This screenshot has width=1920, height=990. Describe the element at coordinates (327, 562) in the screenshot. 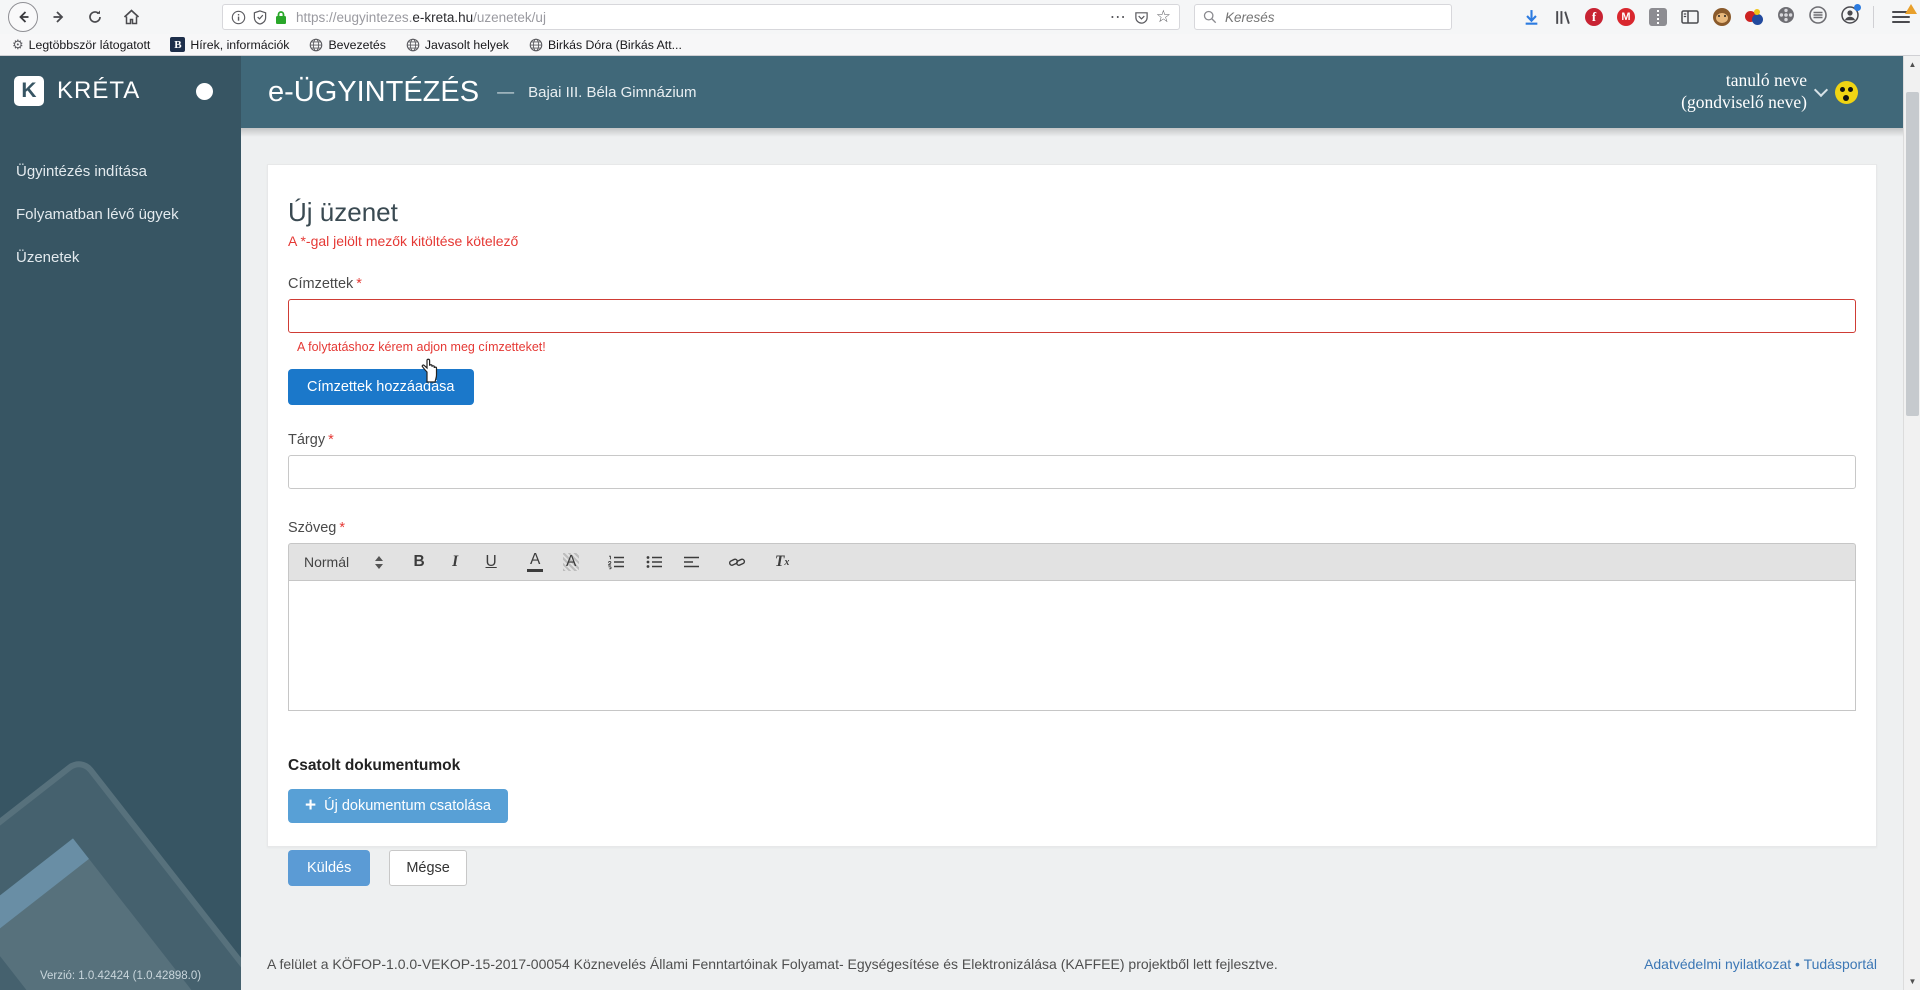

I see `paragraph-style-value: Normál` at that location.